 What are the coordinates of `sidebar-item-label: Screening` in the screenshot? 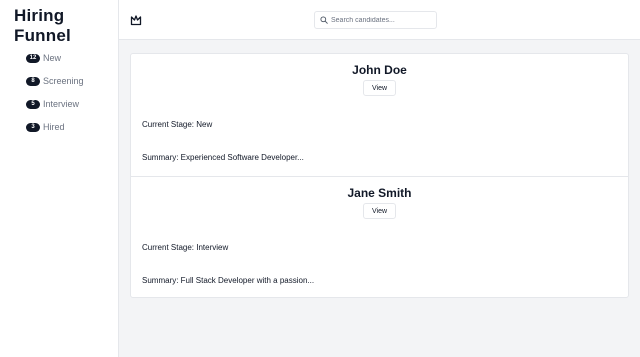 It's located at (63, 81).